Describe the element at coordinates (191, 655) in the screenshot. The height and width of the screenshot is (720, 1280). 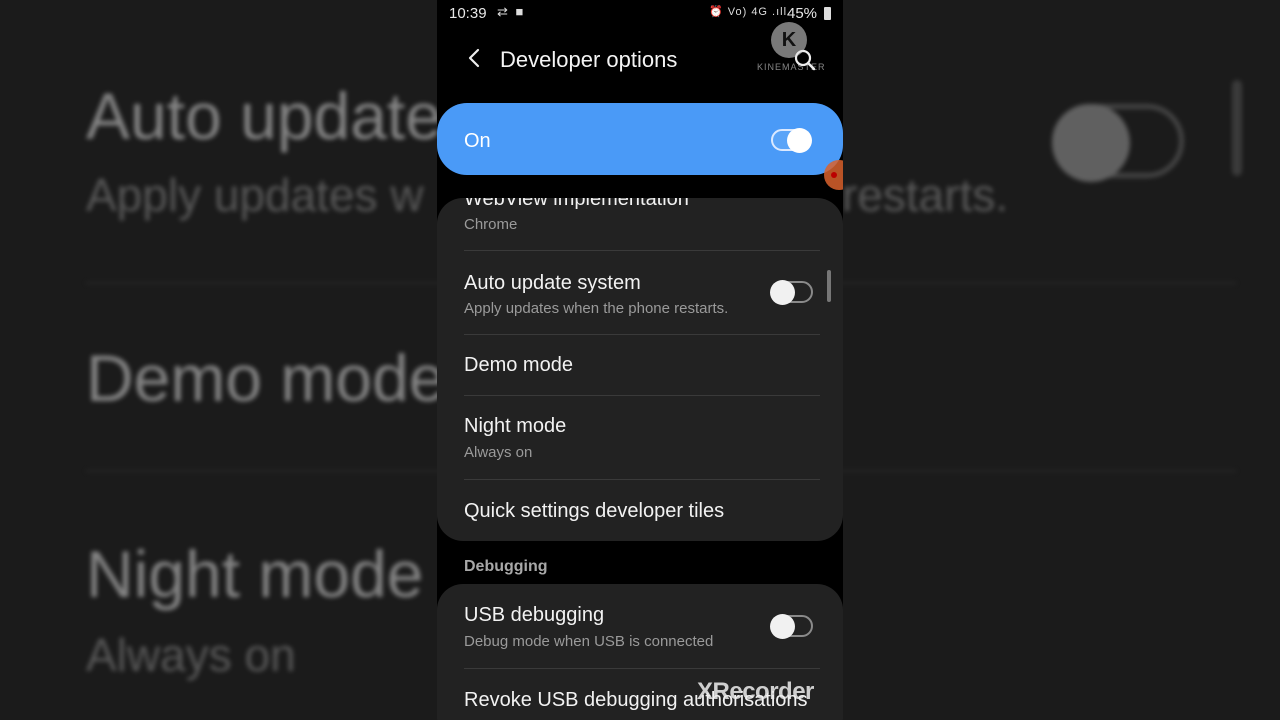
I see `bg-text-always-on: Always on` at that location.